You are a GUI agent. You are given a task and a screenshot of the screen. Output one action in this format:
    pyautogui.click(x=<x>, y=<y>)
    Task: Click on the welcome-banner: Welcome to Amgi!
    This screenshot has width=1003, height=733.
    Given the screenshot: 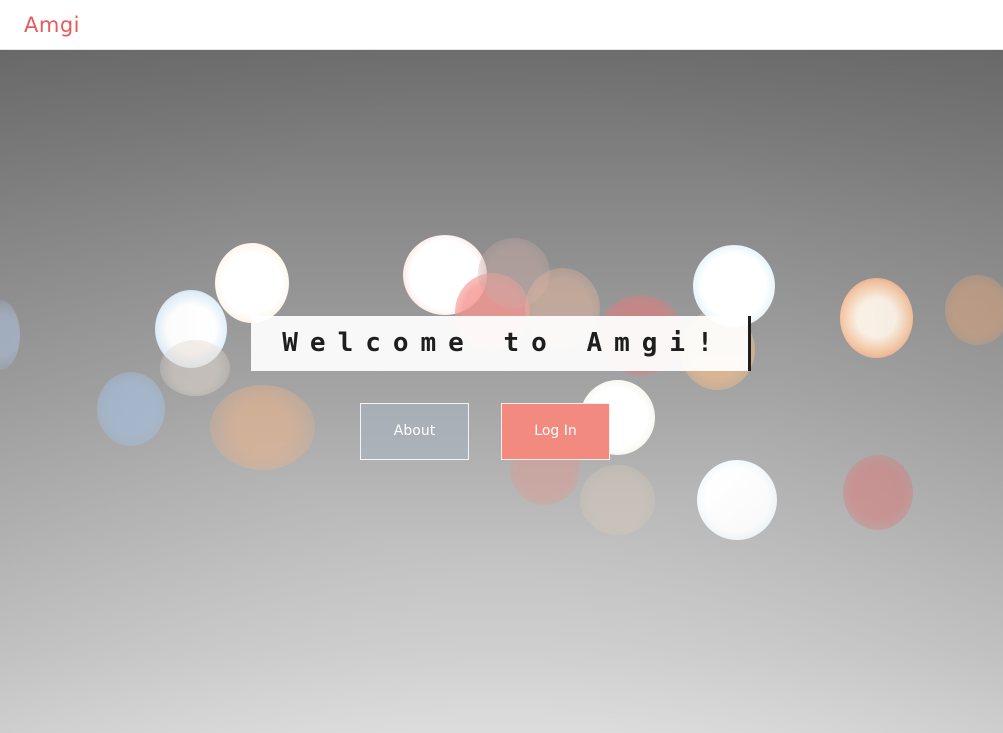 What is the action you would take?
    pyautogui.click(x=501, y=343)
    